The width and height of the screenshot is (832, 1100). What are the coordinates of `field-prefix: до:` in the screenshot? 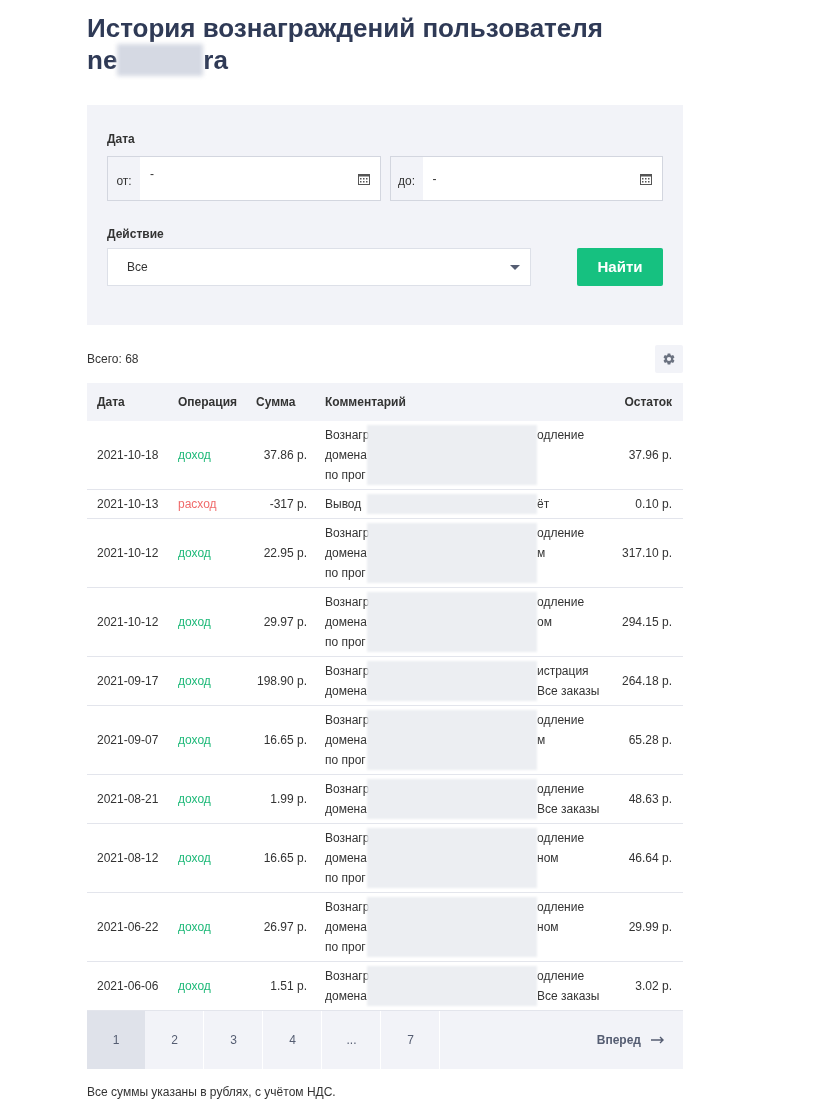 It's located at (406, 178).